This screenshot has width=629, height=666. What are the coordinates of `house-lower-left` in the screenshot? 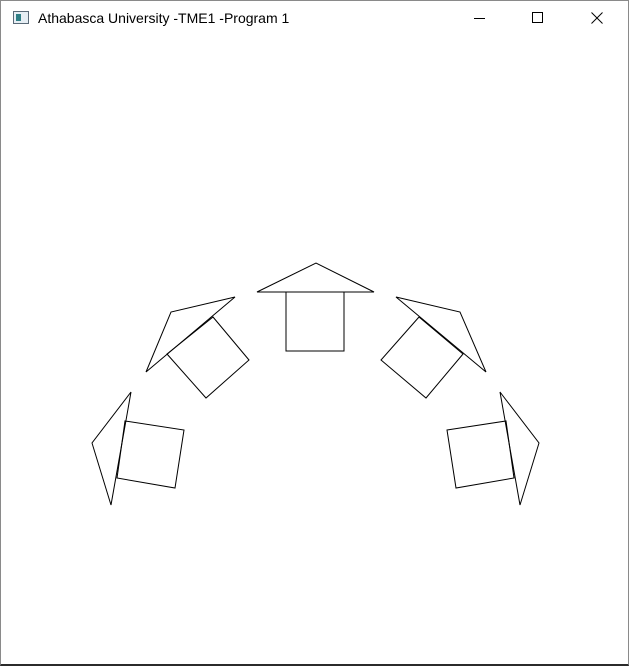 It's located at (138, 448).